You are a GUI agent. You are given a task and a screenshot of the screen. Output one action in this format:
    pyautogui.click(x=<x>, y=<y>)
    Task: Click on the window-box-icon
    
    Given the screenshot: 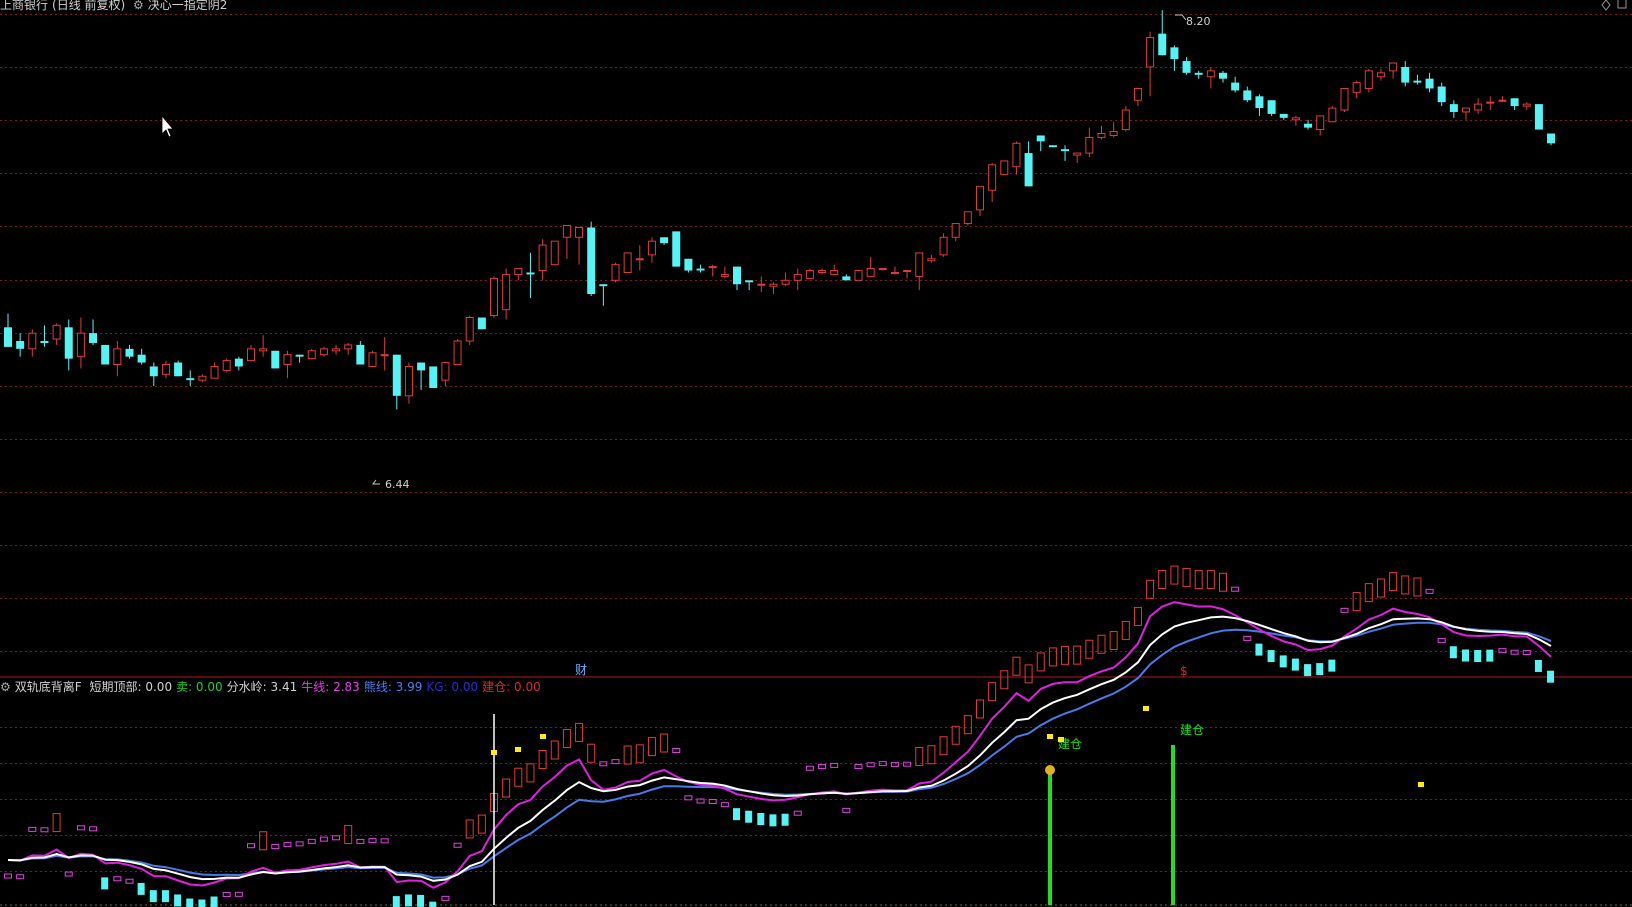 What is the action you would take?
    pyautogui.click(x=1622, y=4)
    